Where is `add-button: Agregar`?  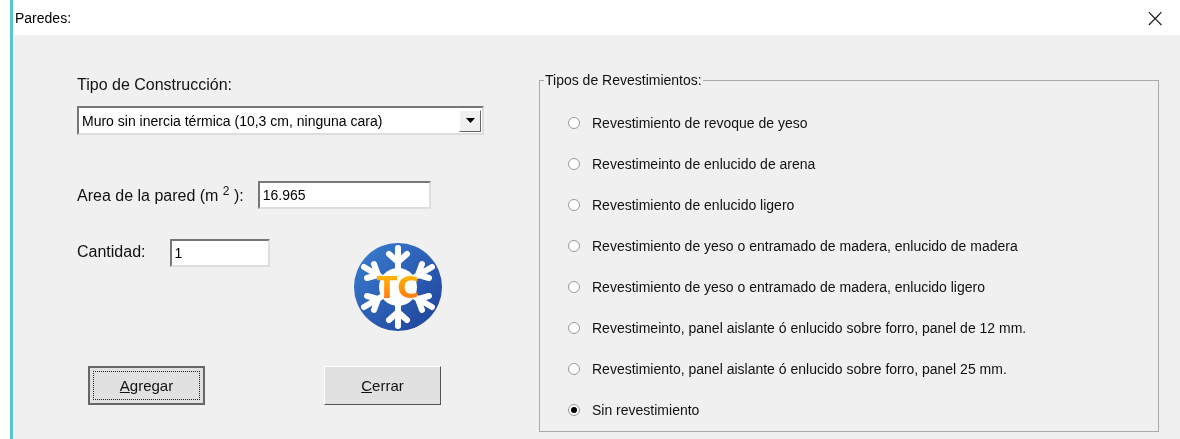 add-button: Agregar is located at coordinates (146, 385).